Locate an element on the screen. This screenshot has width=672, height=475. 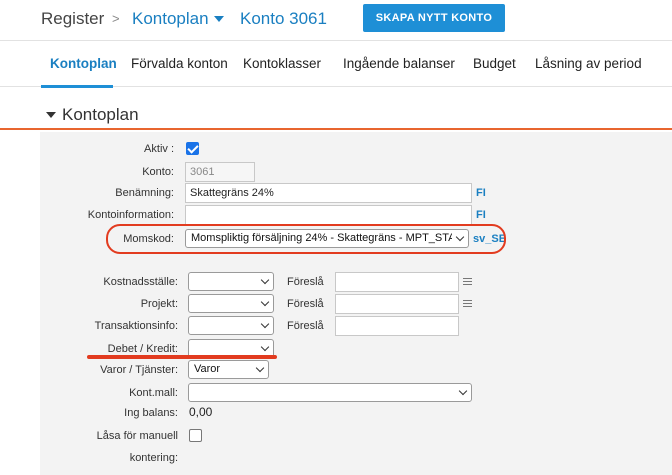
lasa-label-line1: Låsa för manuell is located at coordinates (137, 436).